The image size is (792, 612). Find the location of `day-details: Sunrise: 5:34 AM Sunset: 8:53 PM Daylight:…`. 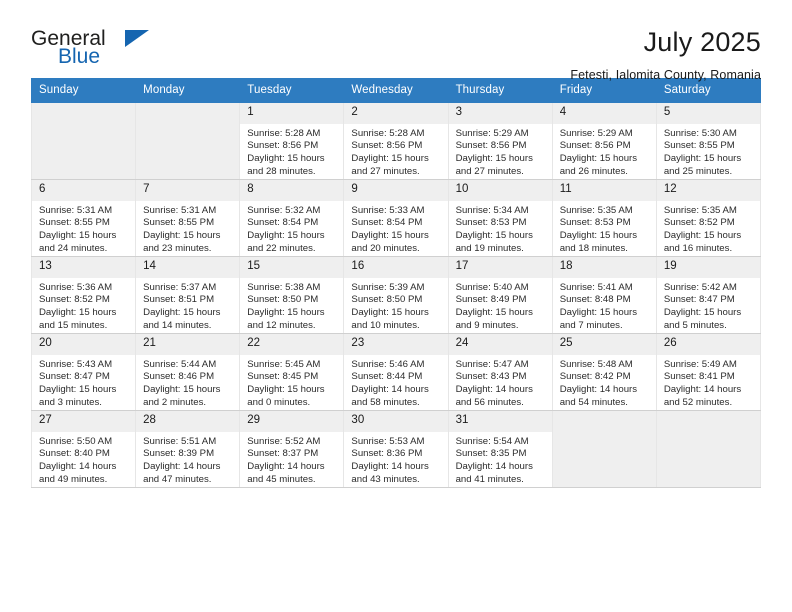

day-details: Sunrise: 5:34 AM Sunset: 8:53 PM Daylight:… is located at coordinates (500, 228).